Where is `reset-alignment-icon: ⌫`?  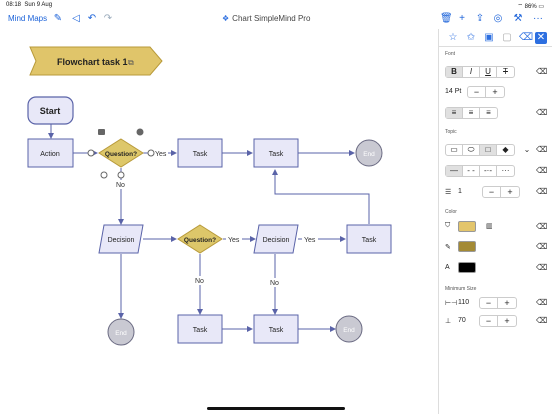
reset-alignment-icon: ⌫ is located at coordinates (541, 113).